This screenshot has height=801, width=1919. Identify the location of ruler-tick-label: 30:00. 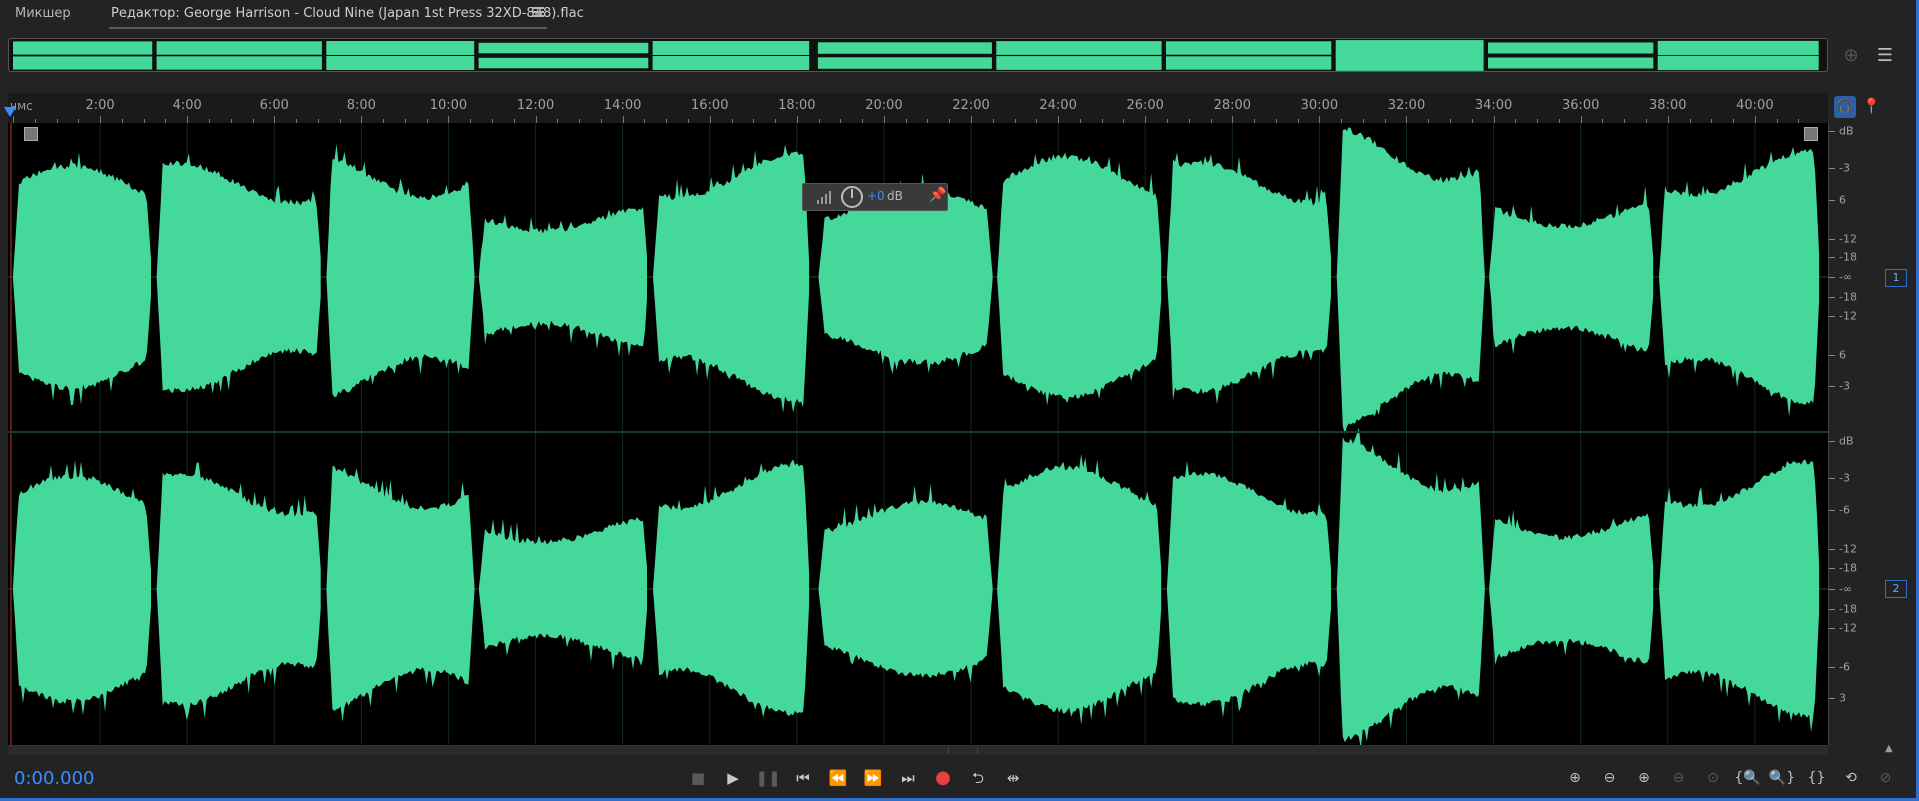
(1319, 105).